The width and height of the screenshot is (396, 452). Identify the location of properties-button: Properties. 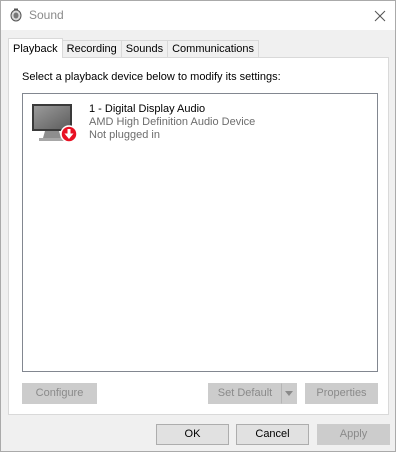
(341, 393).